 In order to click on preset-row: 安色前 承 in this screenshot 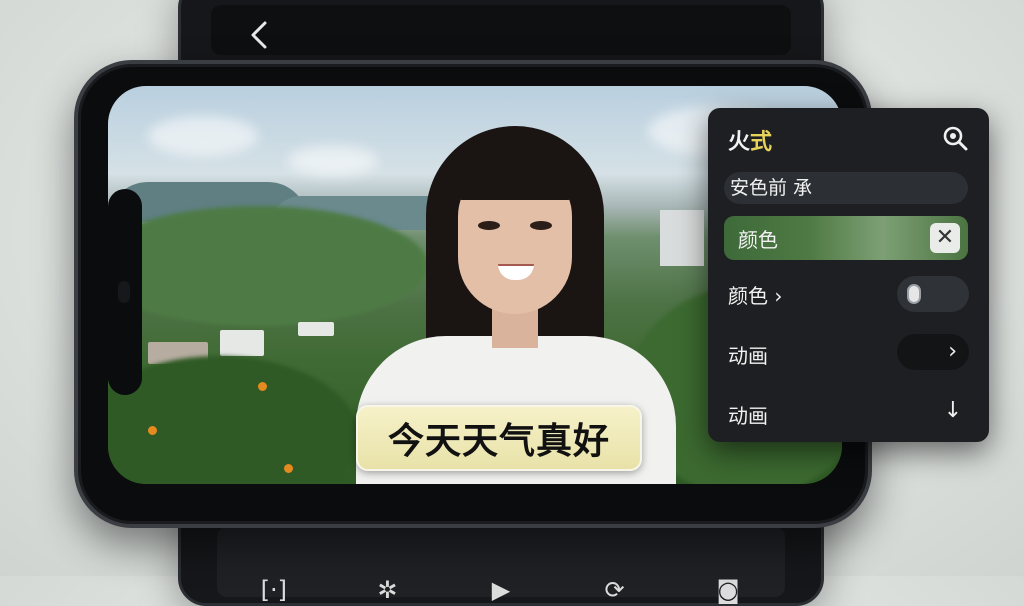, I will do `click(846, 188)`.